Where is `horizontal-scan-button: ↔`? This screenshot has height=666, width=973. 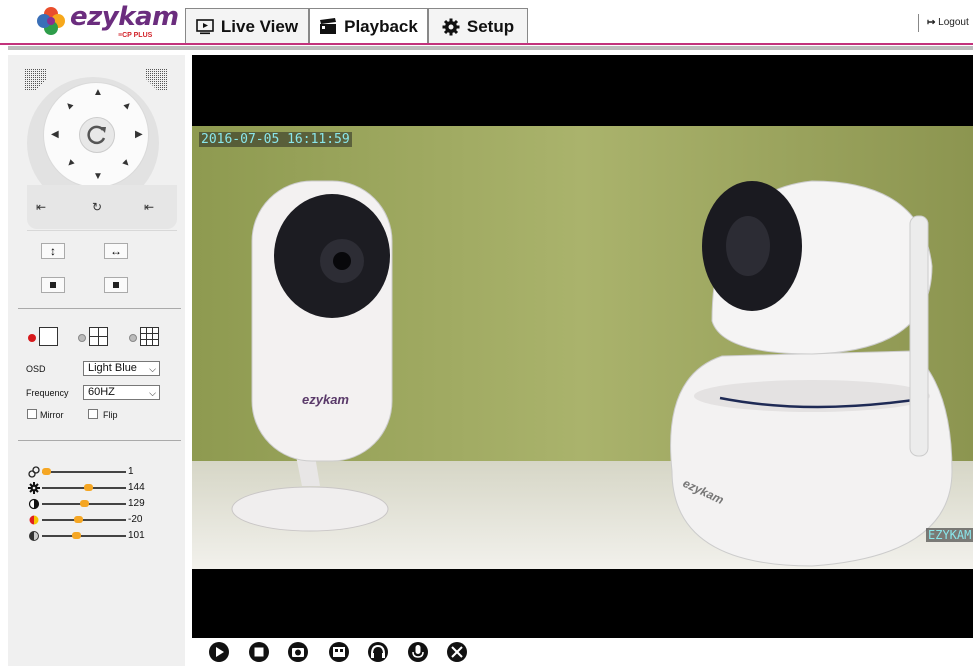 horizontal-scan-button: ↔ is located at coordinates (116, 251).